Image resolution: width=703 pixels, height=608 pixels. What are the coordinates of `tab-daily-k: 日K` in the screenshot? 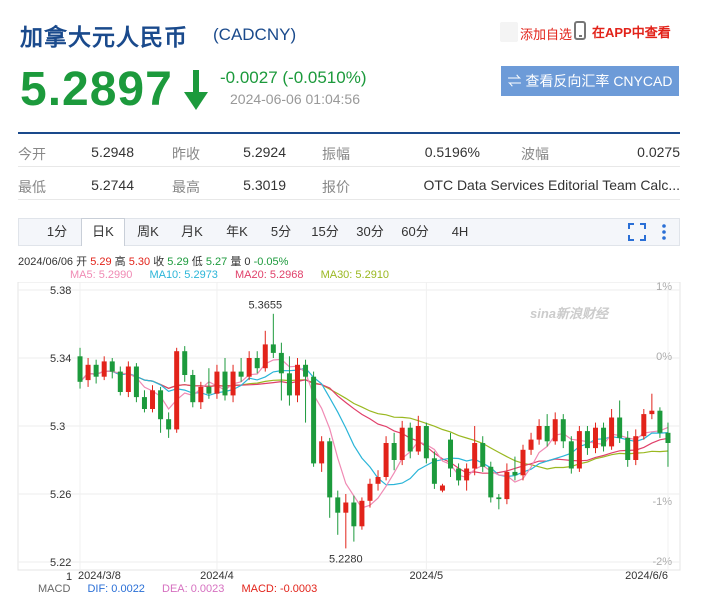 It's located at (103, 232).